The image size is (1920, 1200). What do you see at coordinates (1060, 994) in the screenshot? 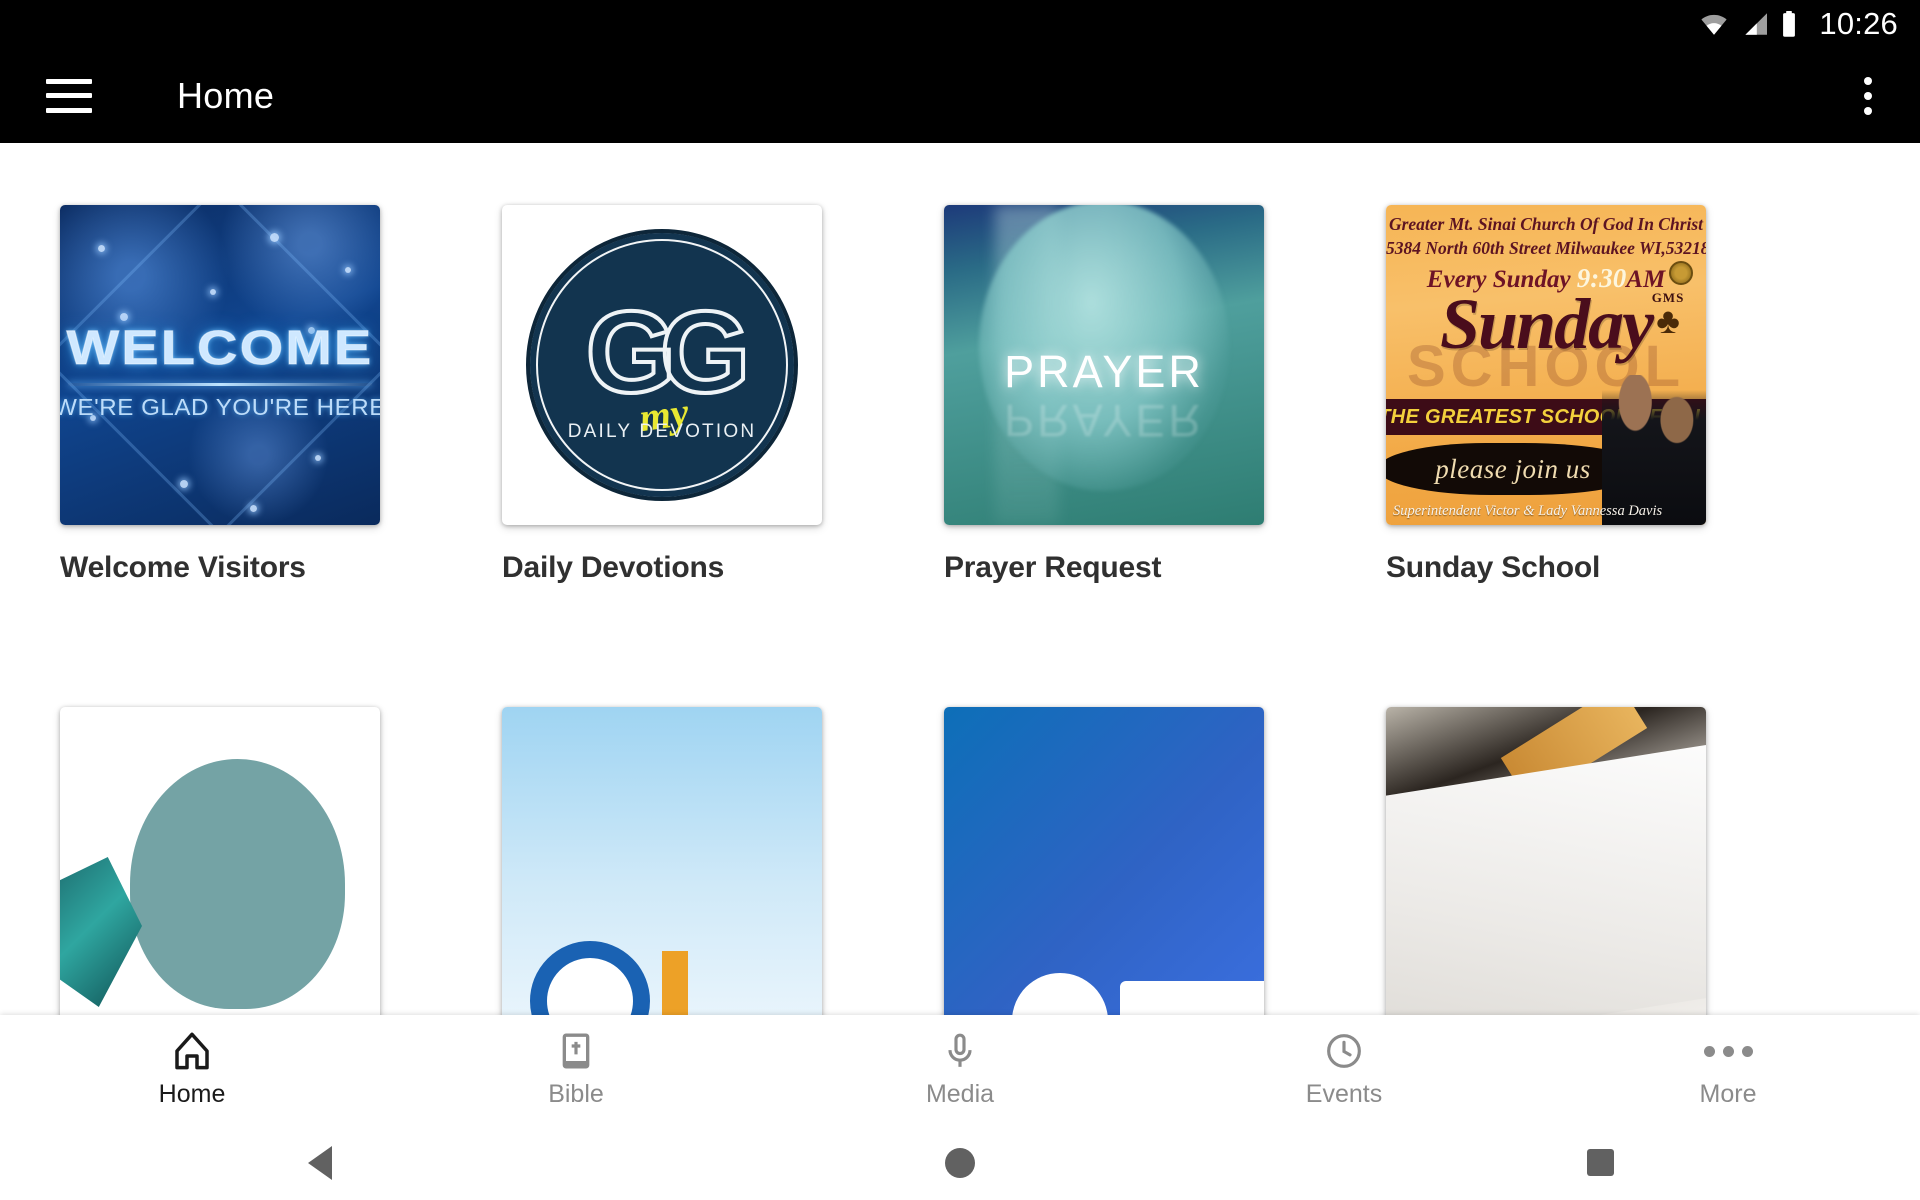
I see `white-circle-decoration` at bounding box center [1060, 994].